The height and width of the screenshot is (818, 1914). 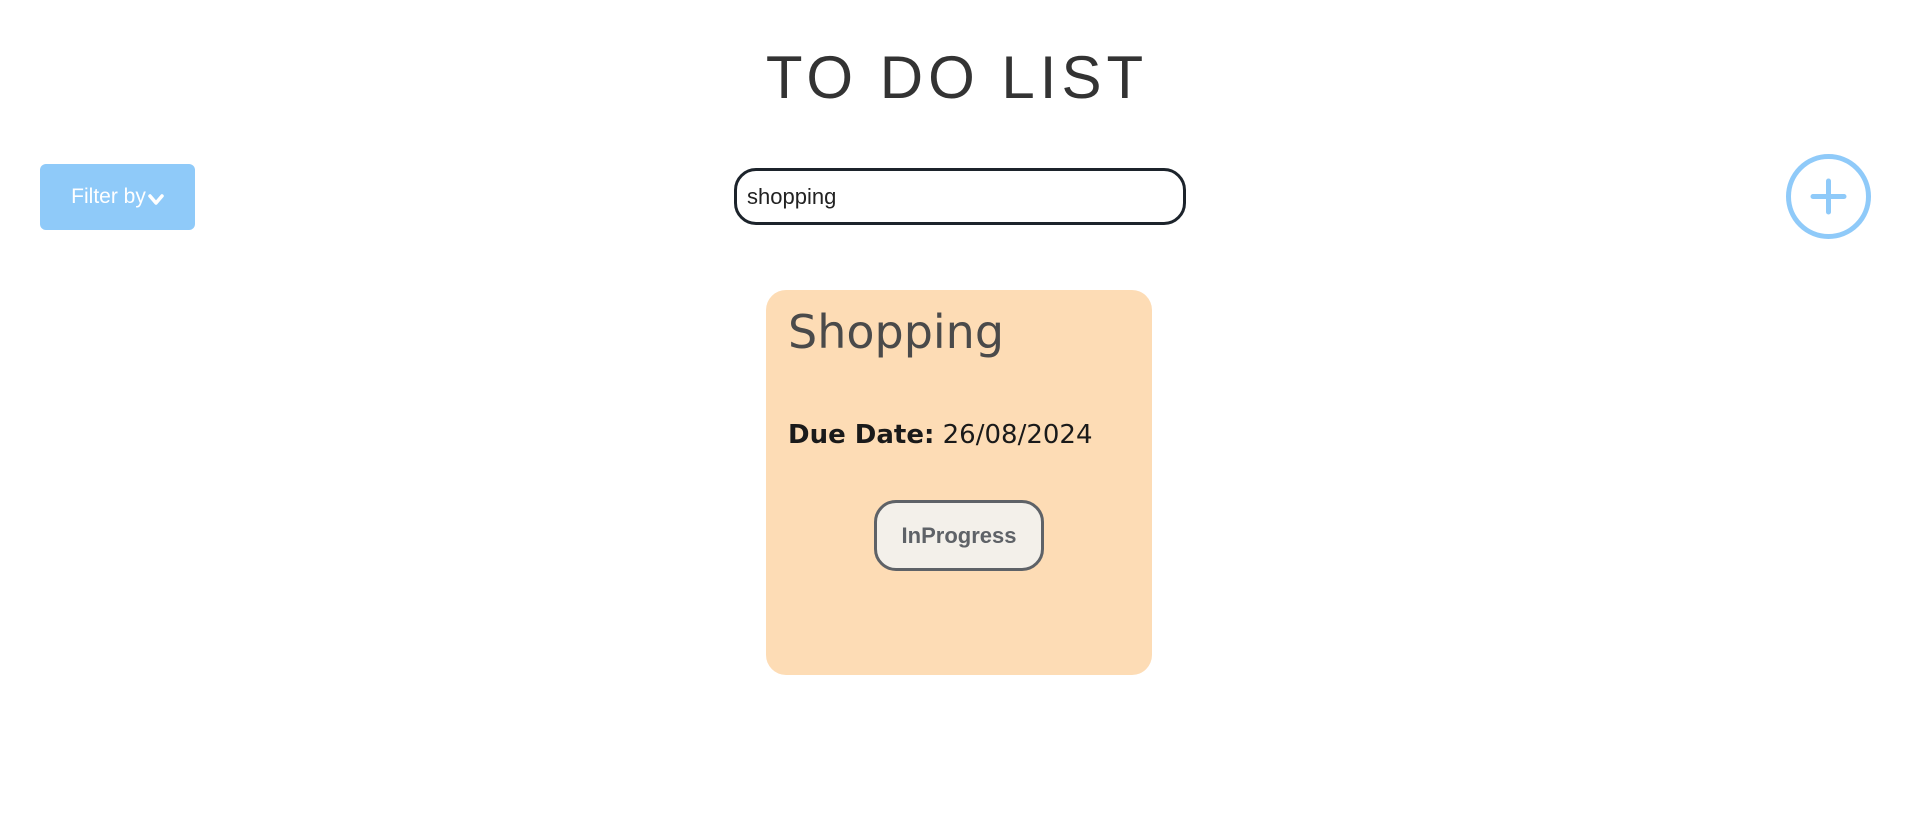 I want to click on filter-by-button: Filter by, so click(x=117, y=197).